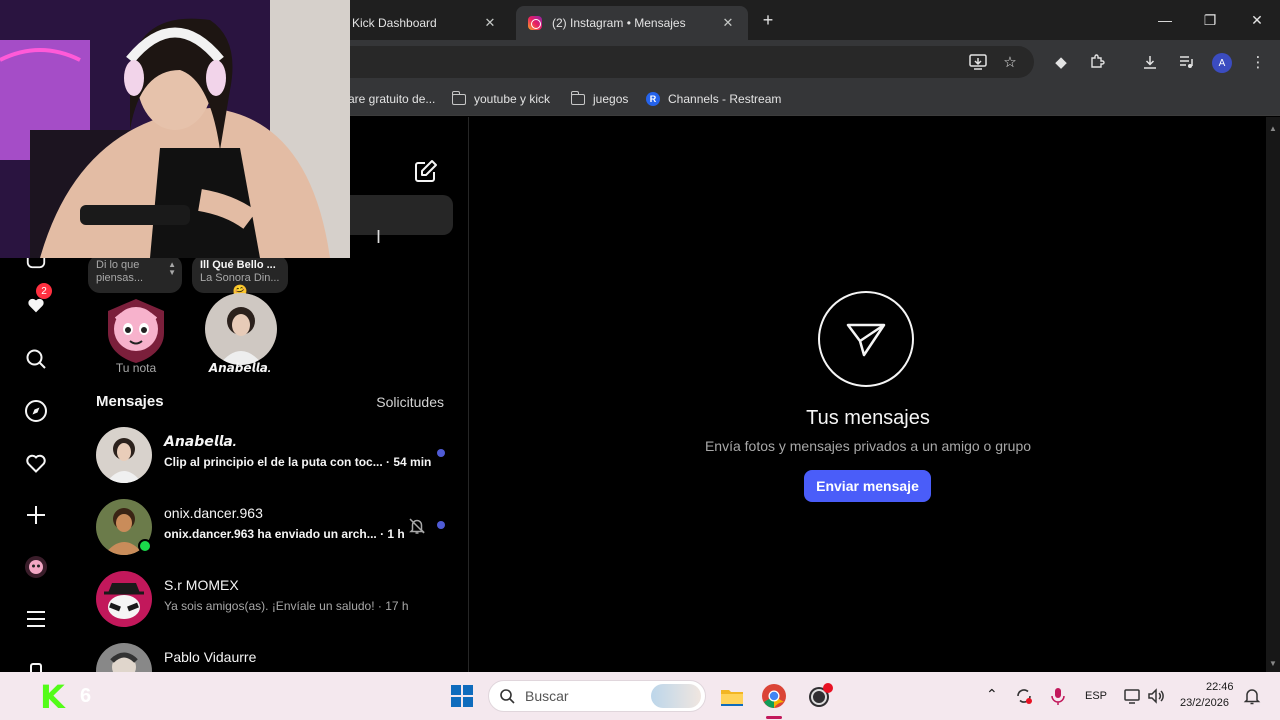 Image resolution: width=1280 pixels, height=720 pixels. What do you see at coordinates (1096, 696) in the screenshot?
I see `language-indicator: ESP` at bounding box center [1096, 696].